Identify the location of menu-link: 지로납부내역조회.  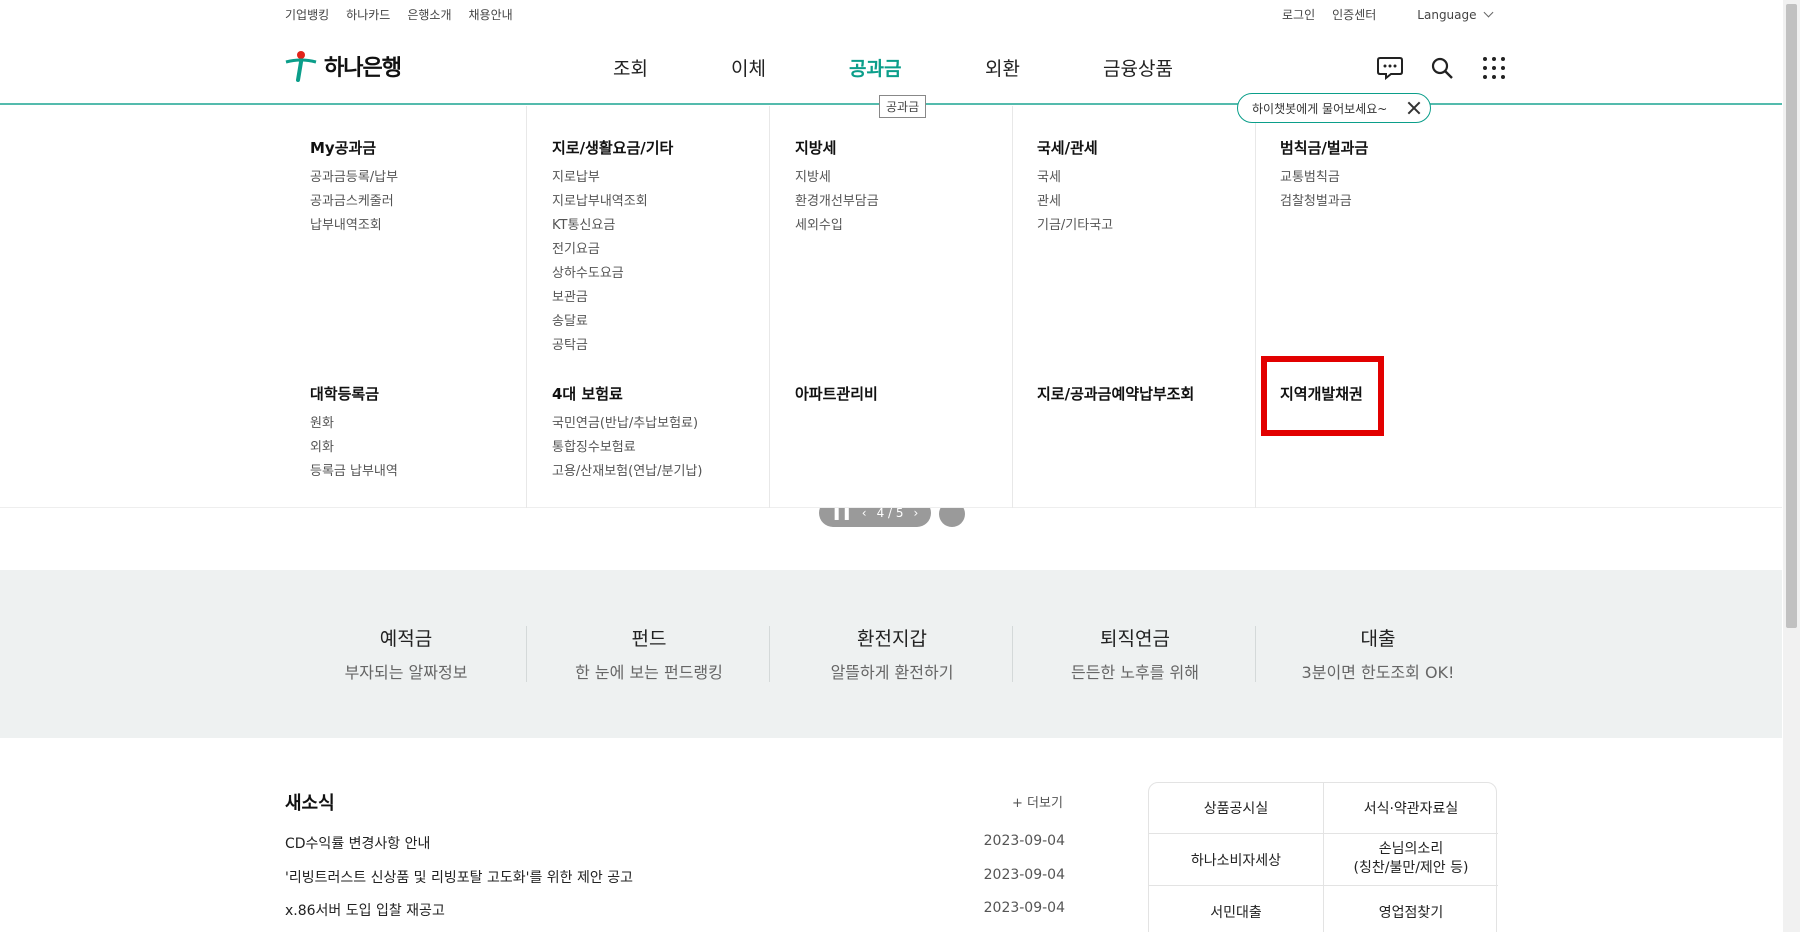
(612, 202).